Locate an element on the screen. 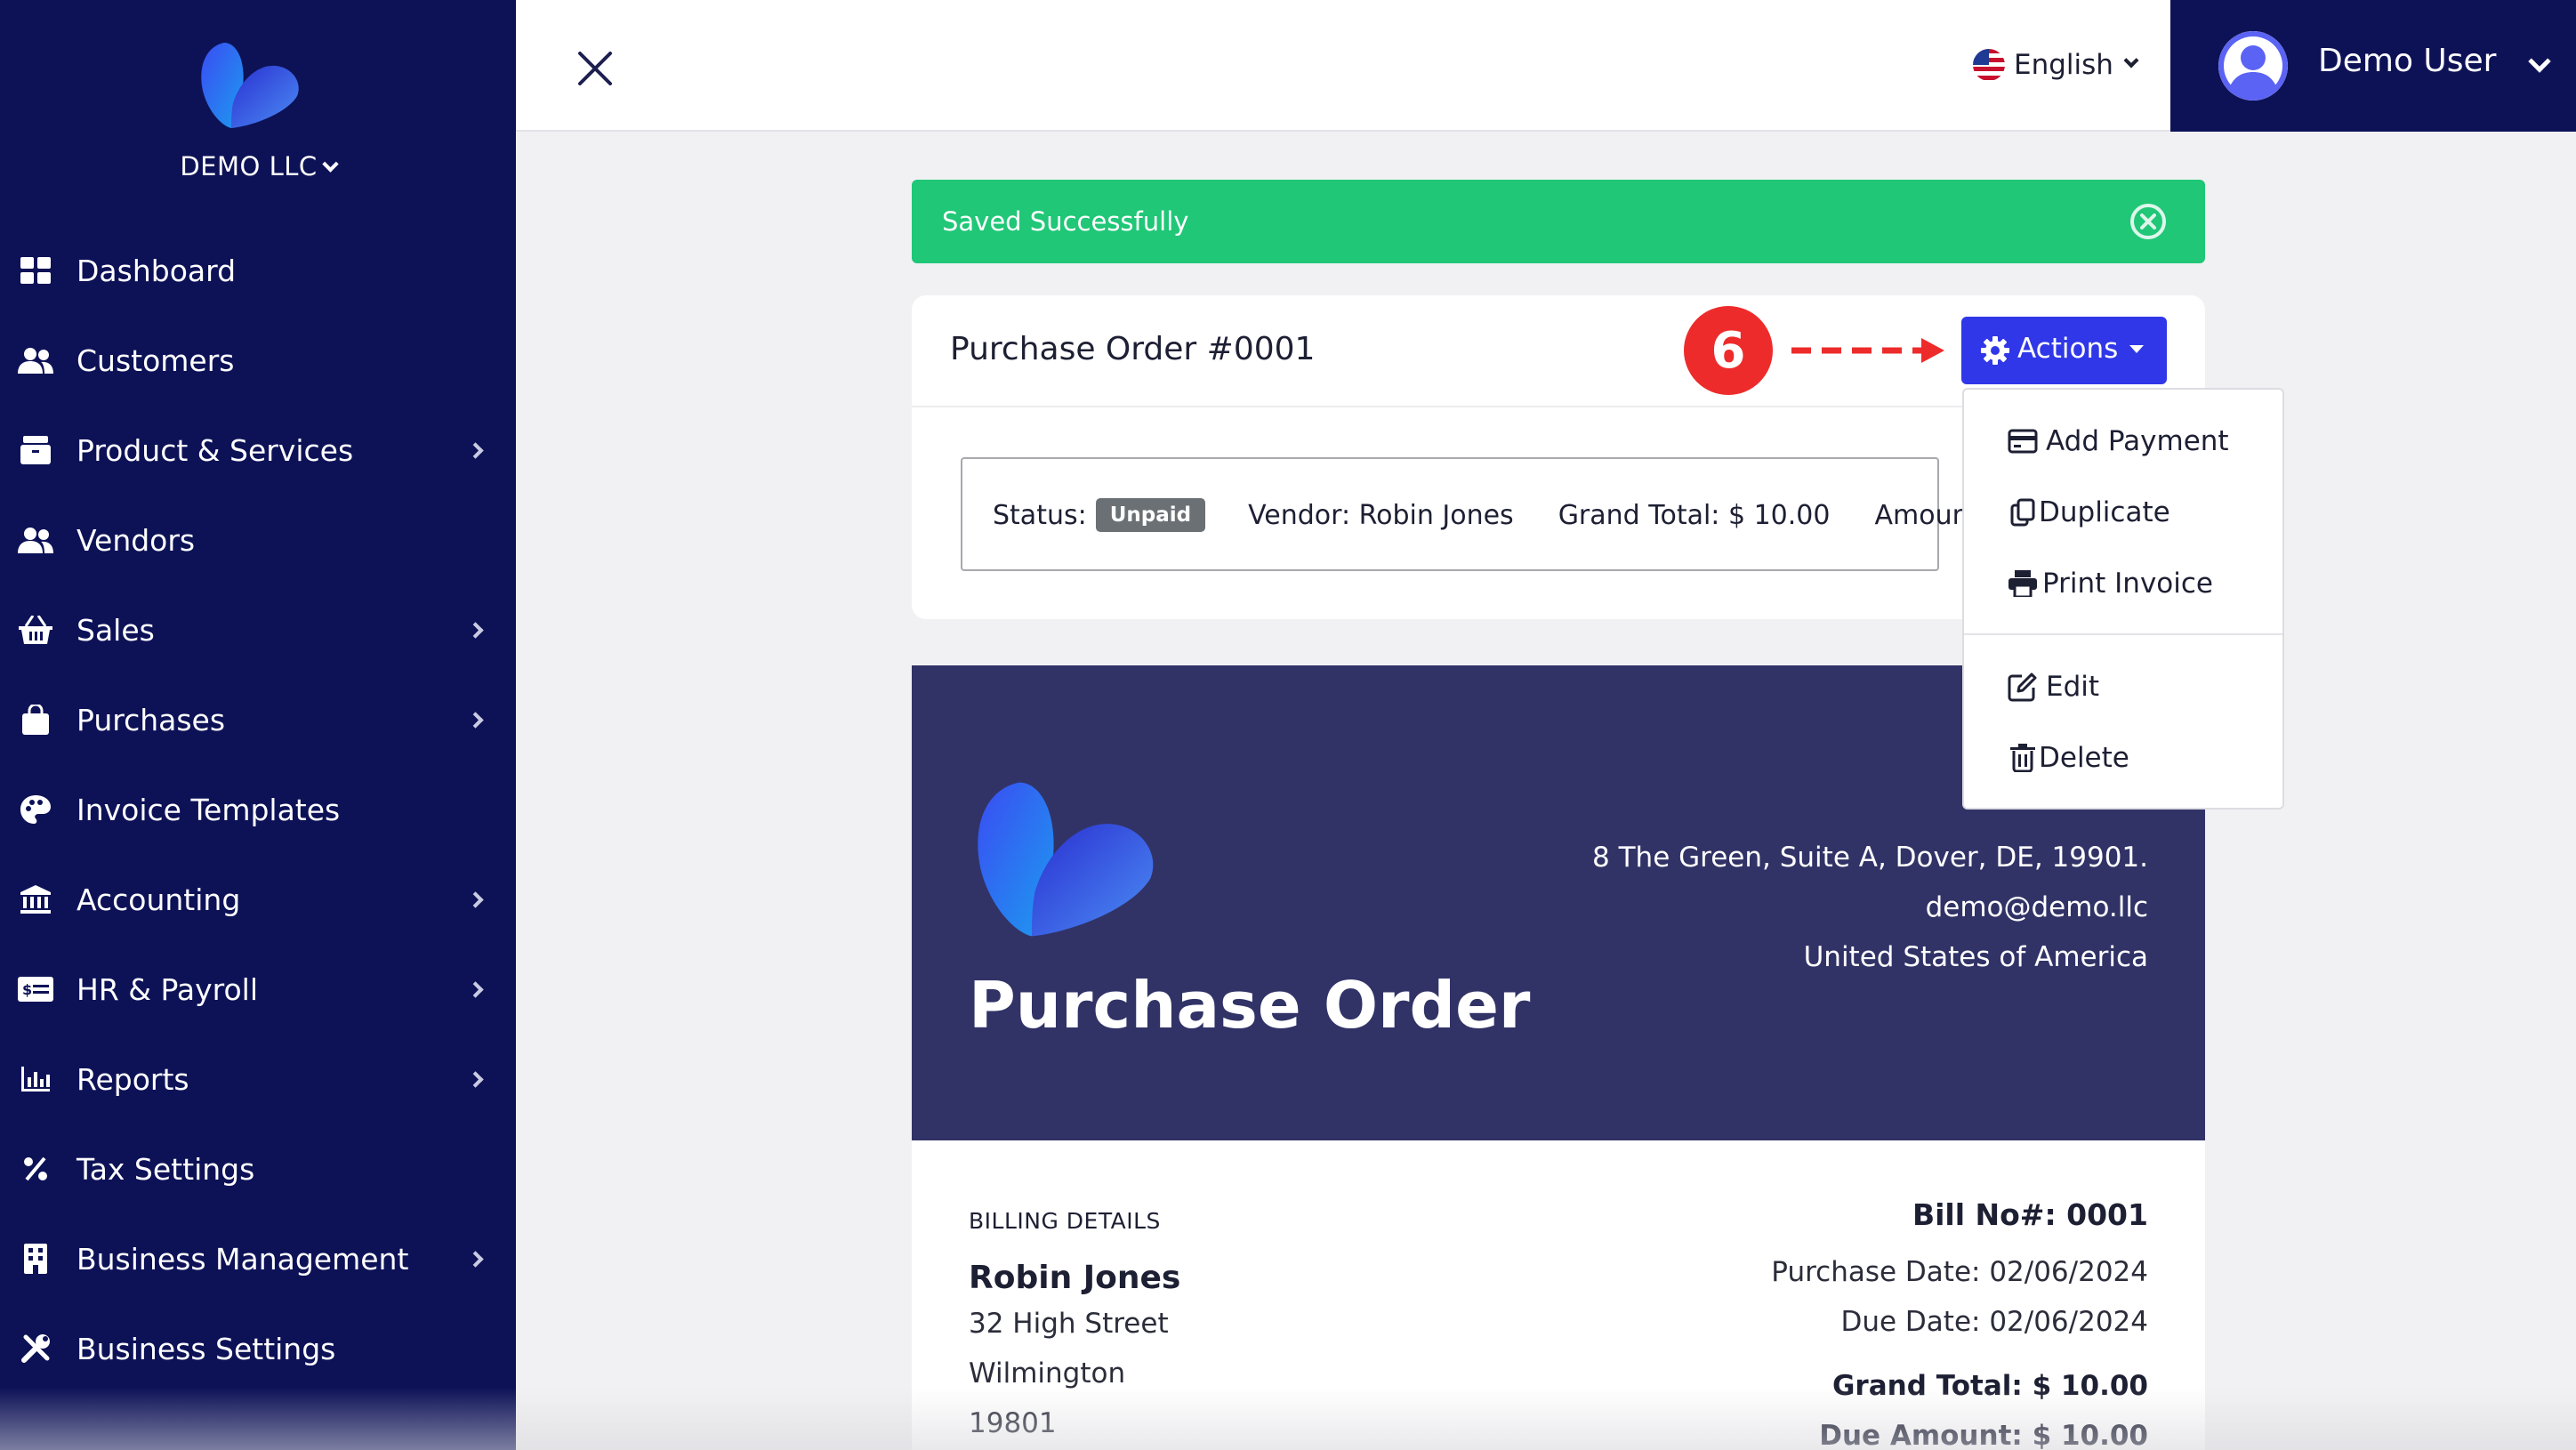  company-logo is located at coordinates (1066, 859).